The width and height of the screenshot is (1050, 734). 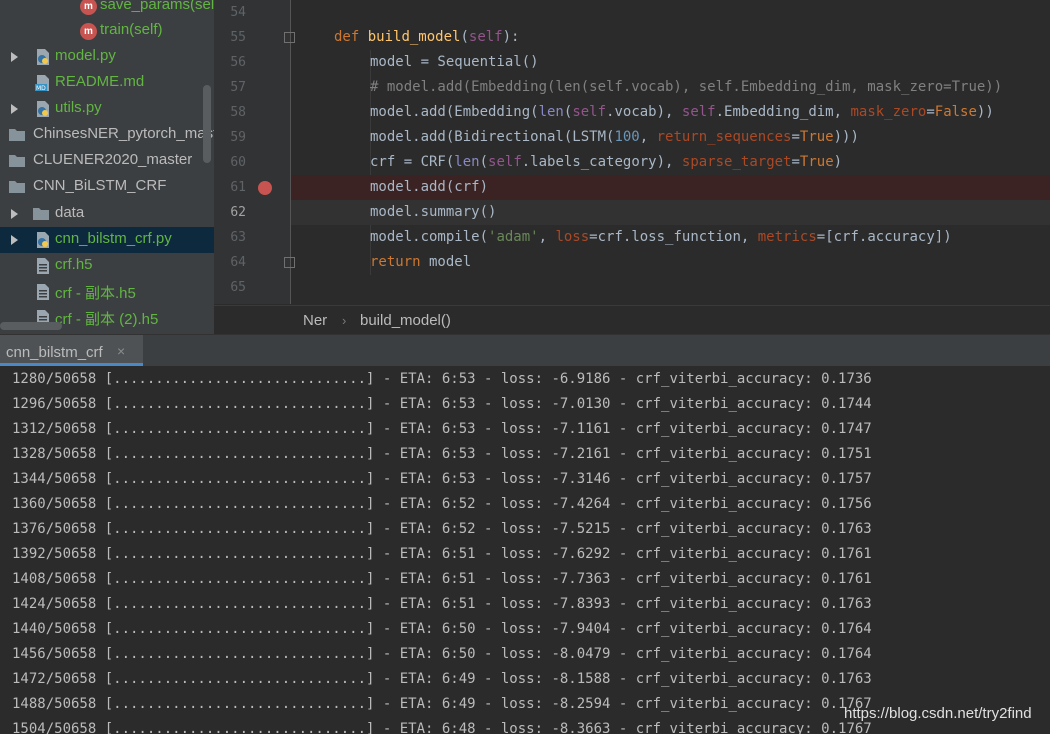 I want to click on breakpoint-icon, so click(x=265, y=188).